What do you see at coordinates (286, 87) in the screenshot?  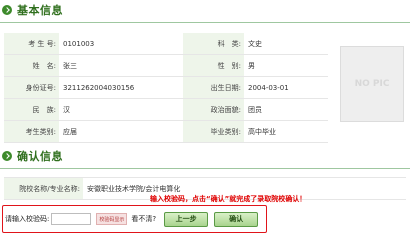 I see `dob-value: 2004-03-01` at bounding box center [286, 87].